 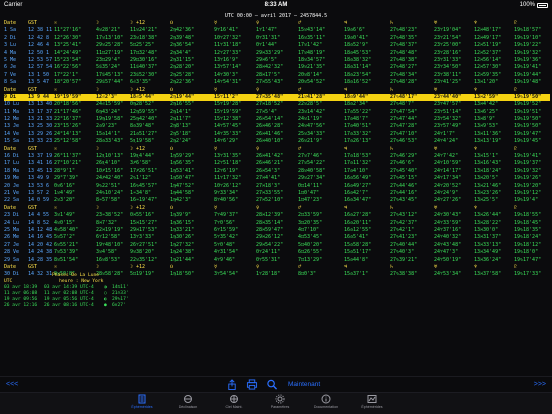 What do you see at coordinates (228, 185) in the screenshot?
I see `cell-mercury: 10♈26'12"` at bounding box center [228, 185].